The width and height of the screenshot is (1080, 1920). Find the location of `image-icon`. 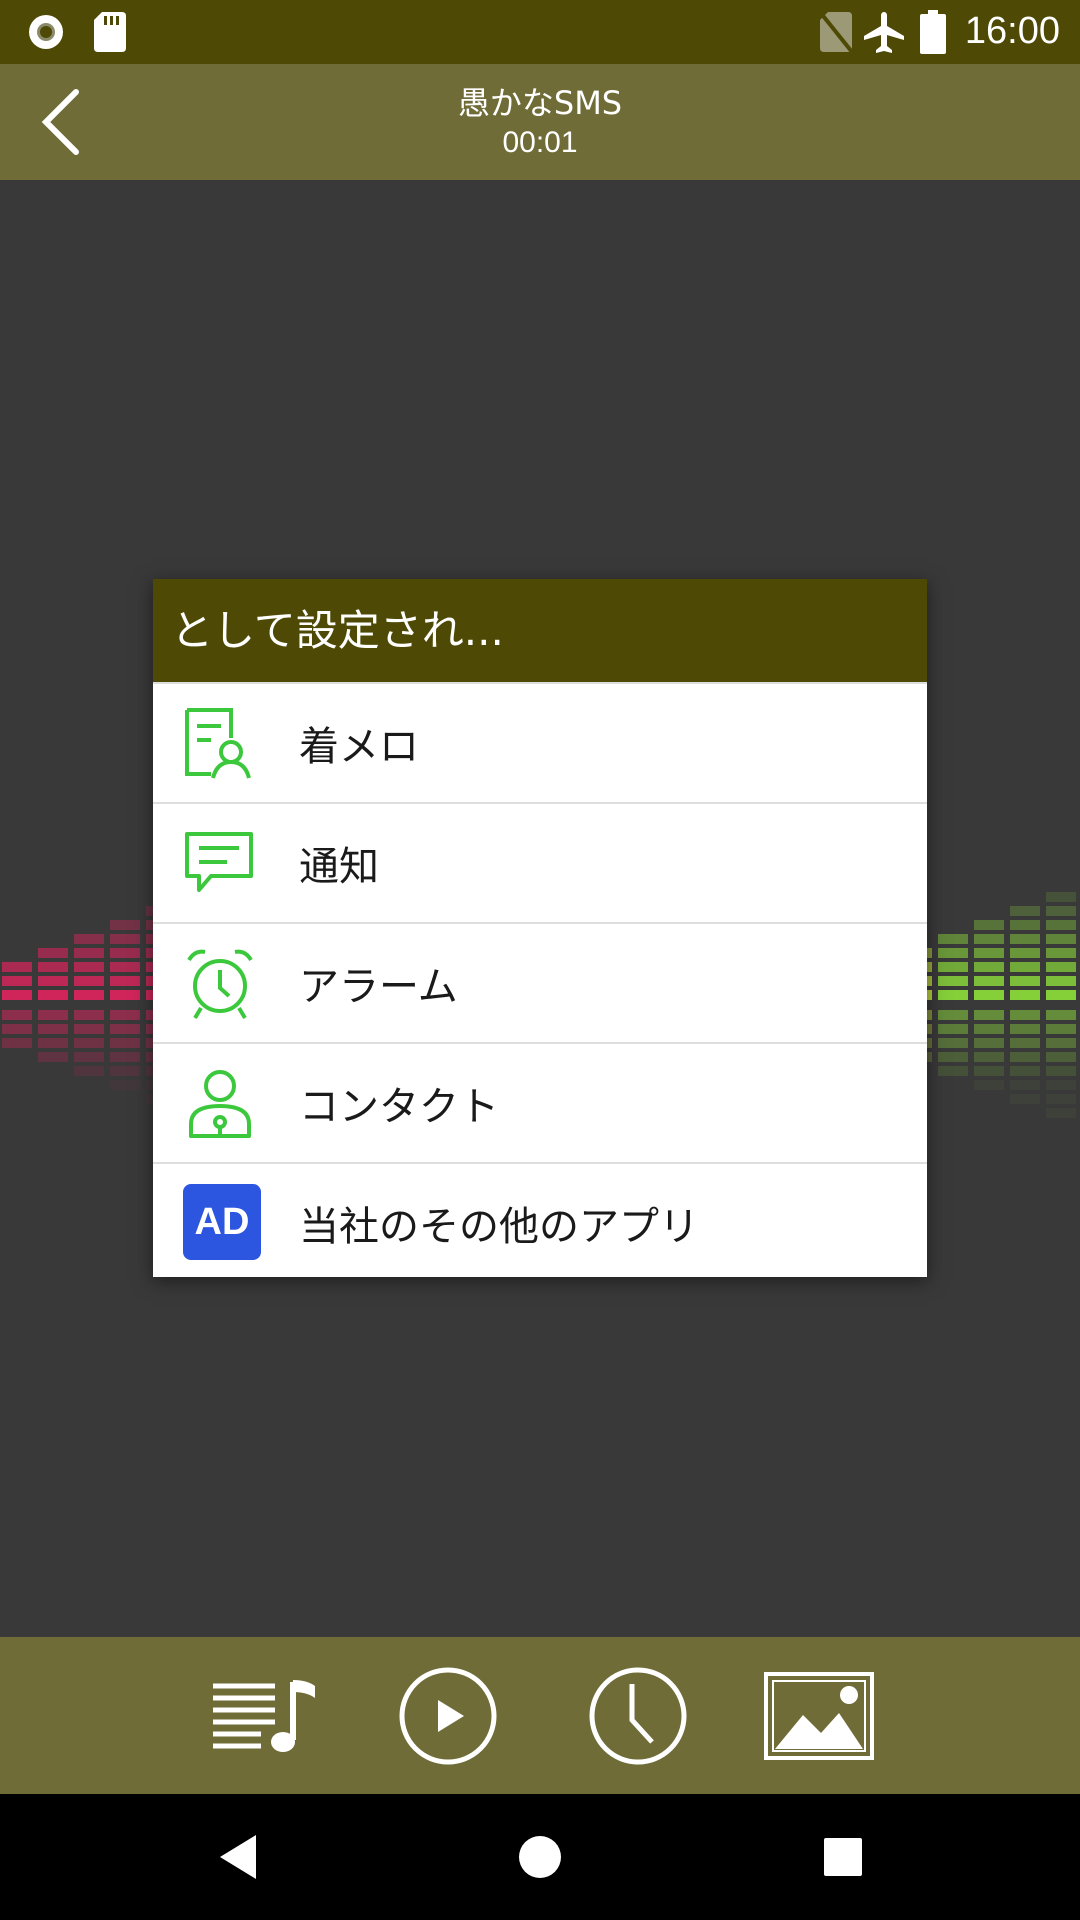

image-icon is located at coordinates (819, 1715).